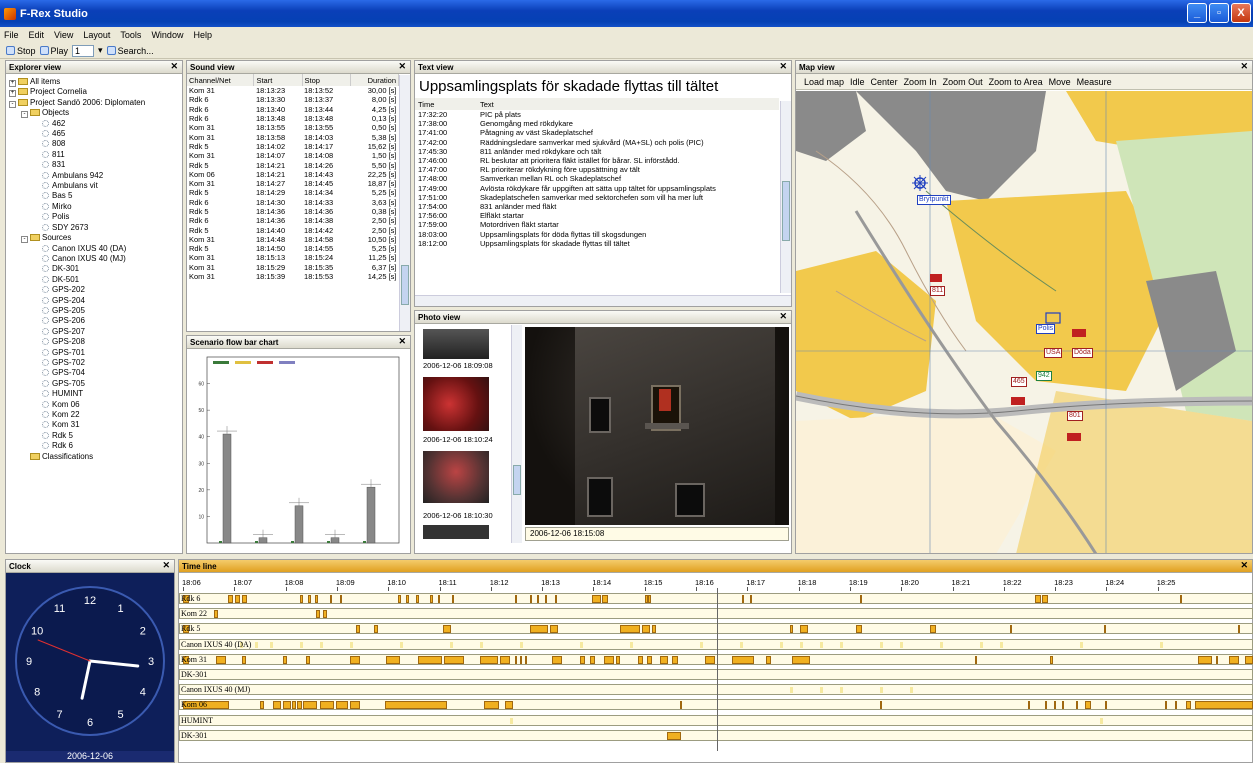 The height and width of the screenshot is (763, 1253). What do you see at coordinates (95, 103) in the screenshot?
I see `tree-item: - Project Sandö 2006: Diplomaten` at bounding box center [95, 103].